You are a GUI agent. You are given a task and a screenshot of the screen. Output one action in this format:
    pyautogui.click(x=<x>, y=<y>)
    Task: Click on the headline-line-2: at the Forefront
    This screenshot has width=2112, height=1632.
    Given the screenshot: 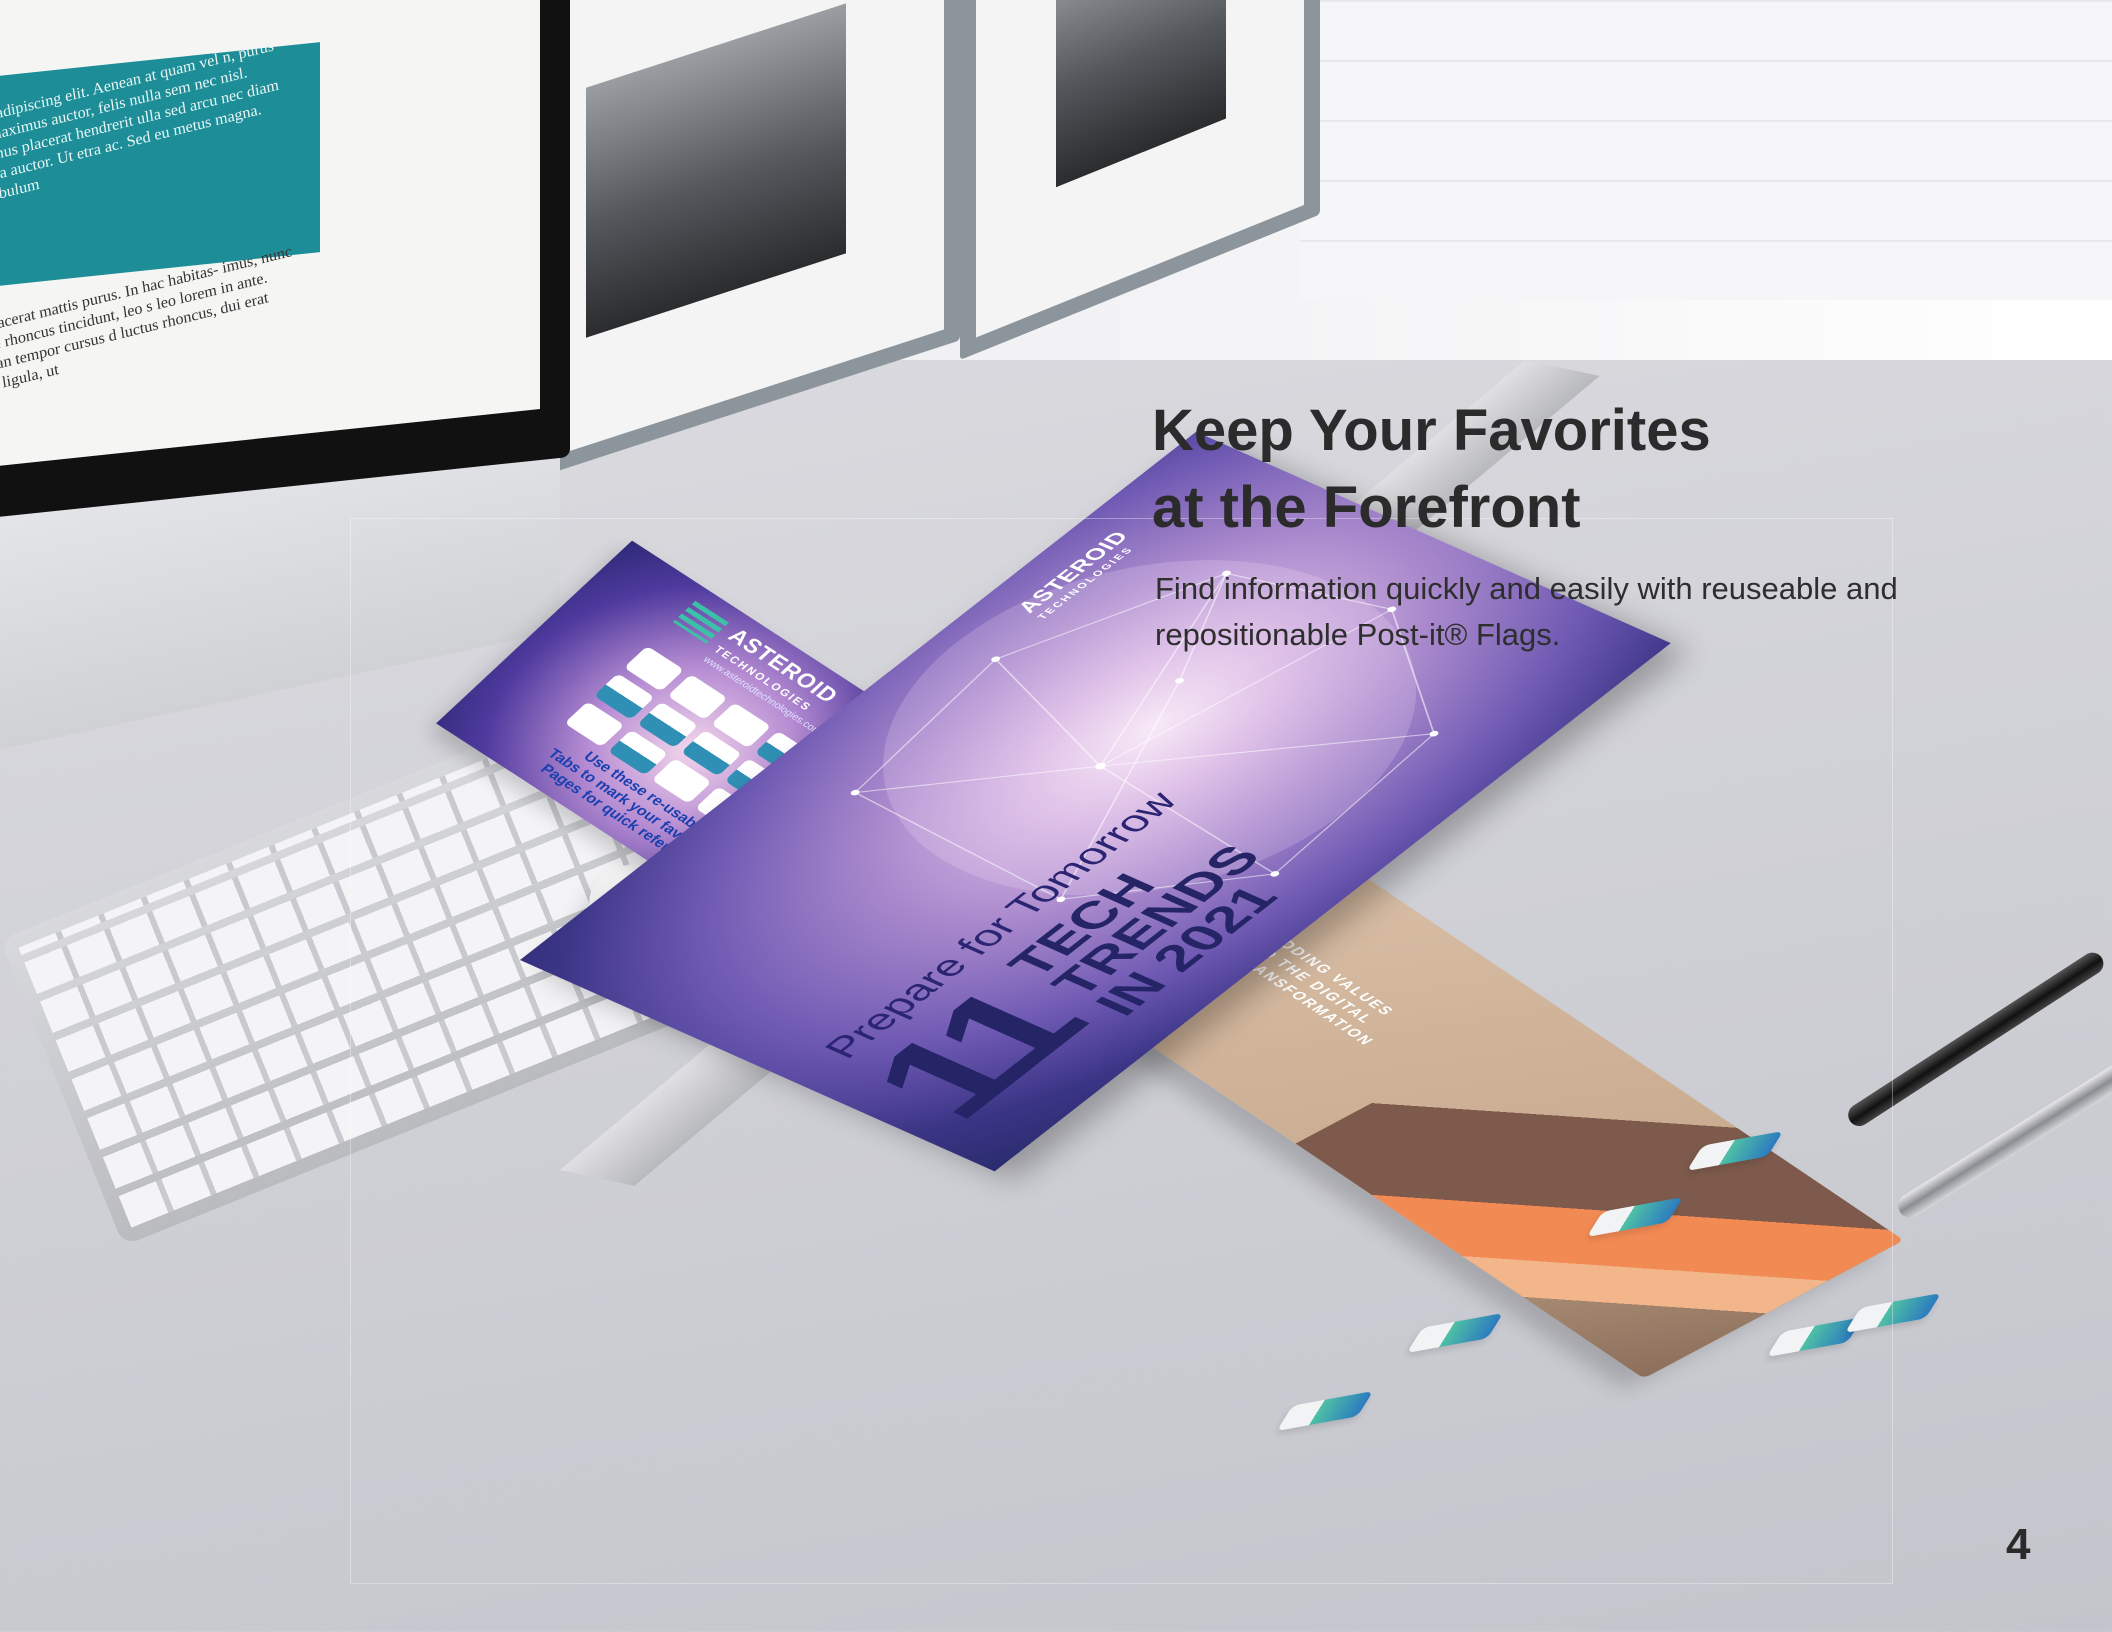 What is the action you would take?
    pyautogui.click(x=1366, y=507)
    